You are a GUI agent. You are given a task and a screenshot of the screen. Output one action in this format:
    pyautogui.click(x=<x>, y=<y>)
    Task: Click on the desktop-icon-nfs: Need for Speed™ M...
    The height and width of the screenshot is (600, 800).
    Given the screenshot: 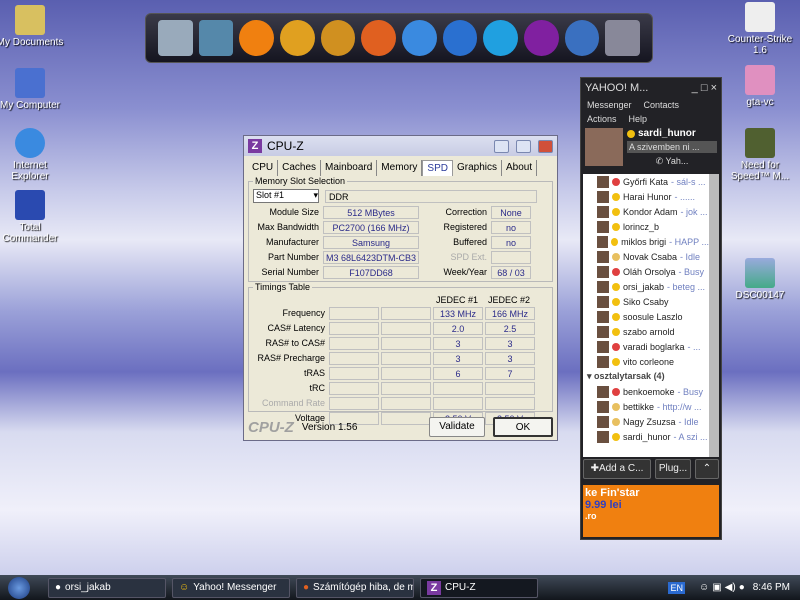 What is the action you would take?
    pyautogui.click(x=760, y=155)
    